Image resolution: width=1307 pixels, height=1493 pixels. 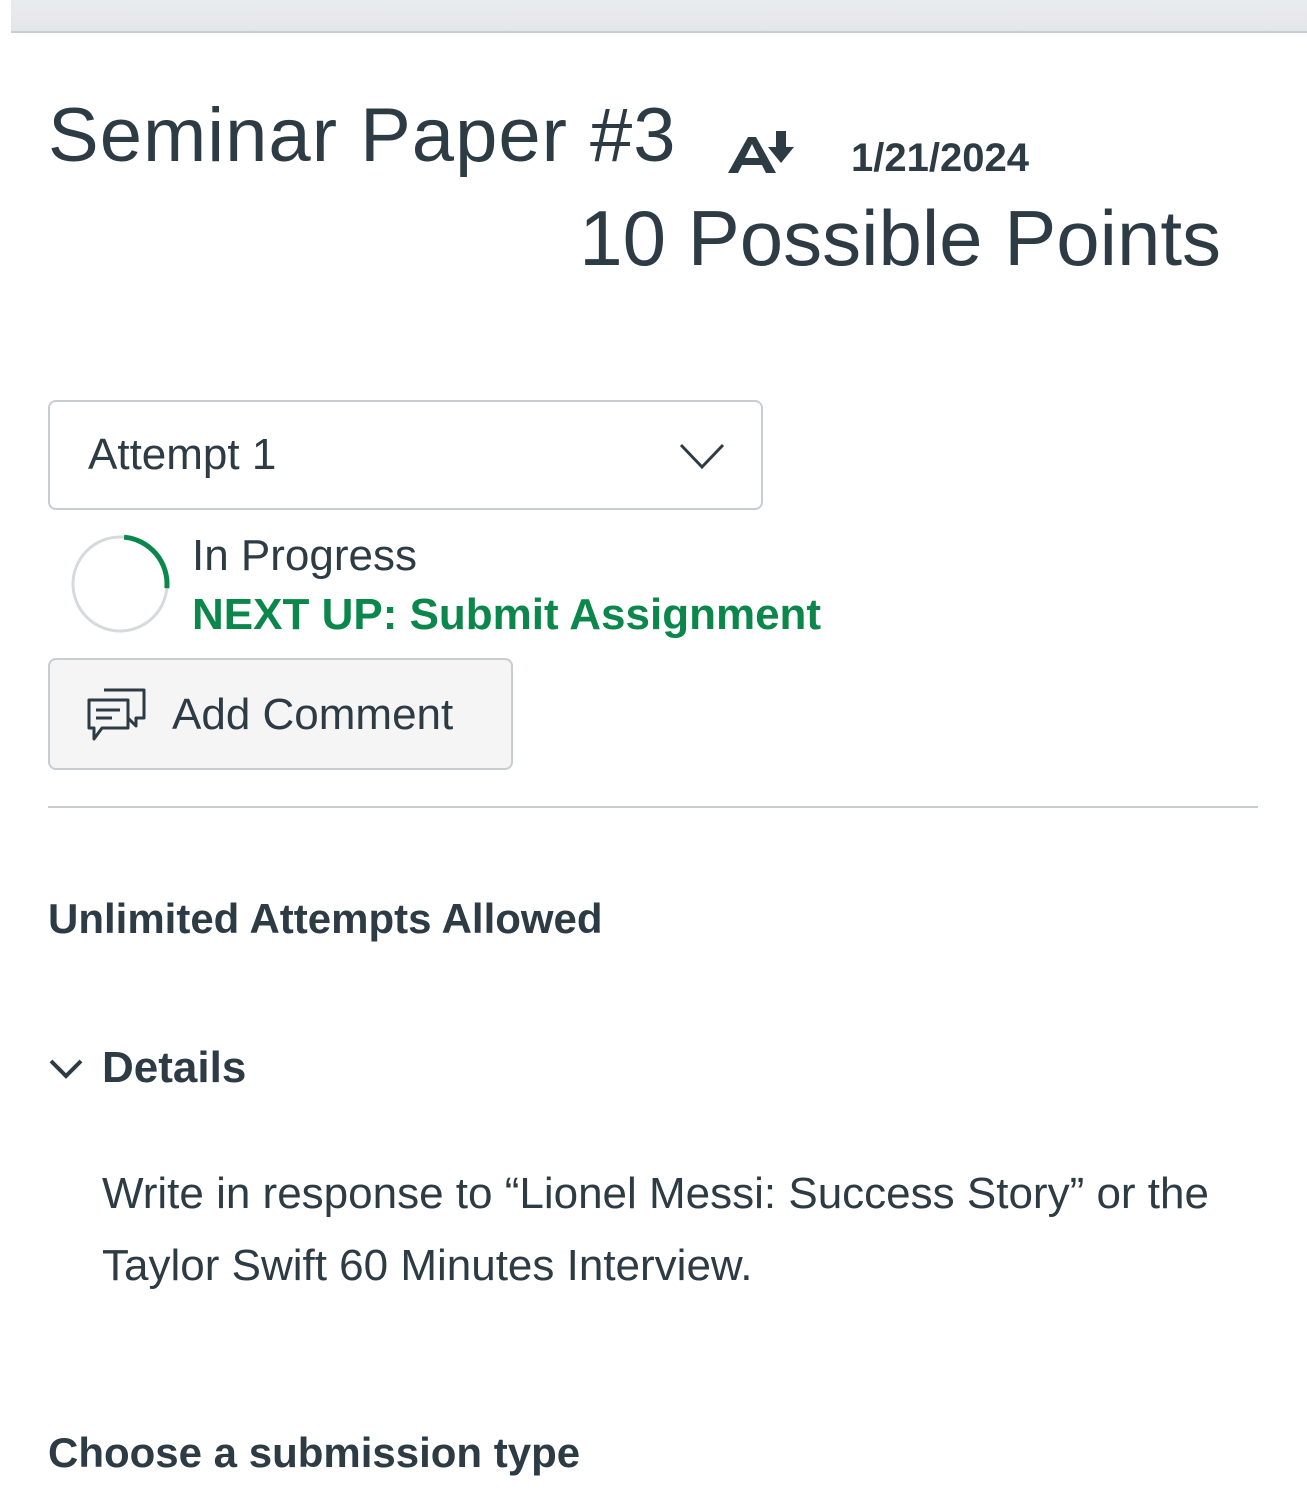 What do you see at coordinates (313, 714) in the screenshot?
I see `add-comment-label: Add Comment` at bounding box center [313, 714].